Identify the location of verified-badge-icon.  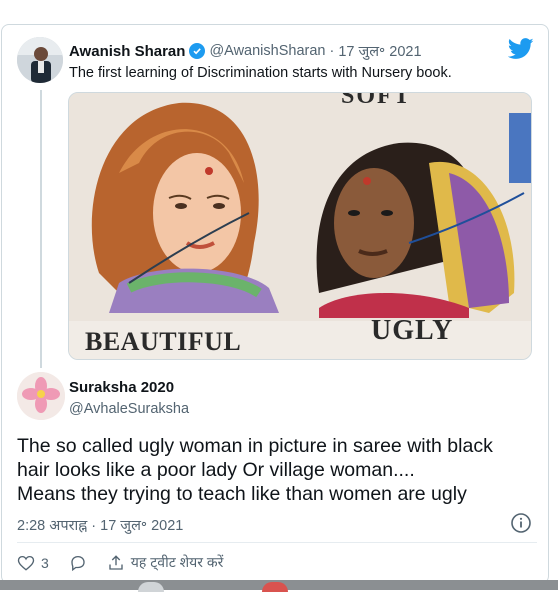
(197, 51).